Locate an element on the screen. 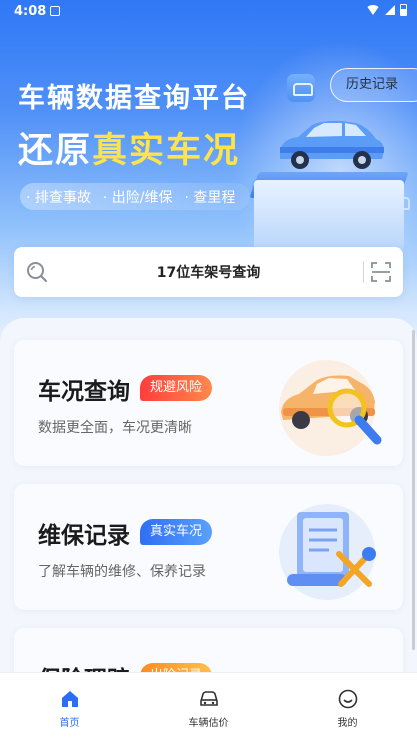 The height and width of the screenshot is (741, 417). hero-title: 车辆数据查询平台 is located at coordinates (134, 98).